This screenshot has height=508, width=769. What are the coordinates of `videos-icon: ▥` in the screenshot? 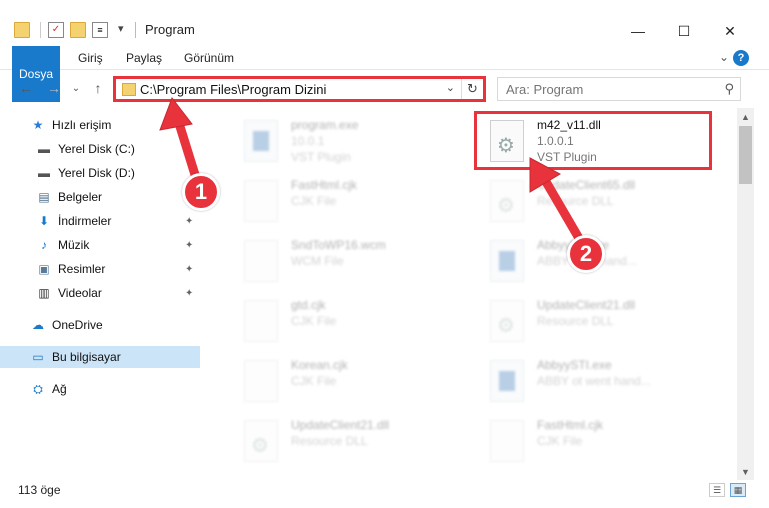 It's located at (44, 293).